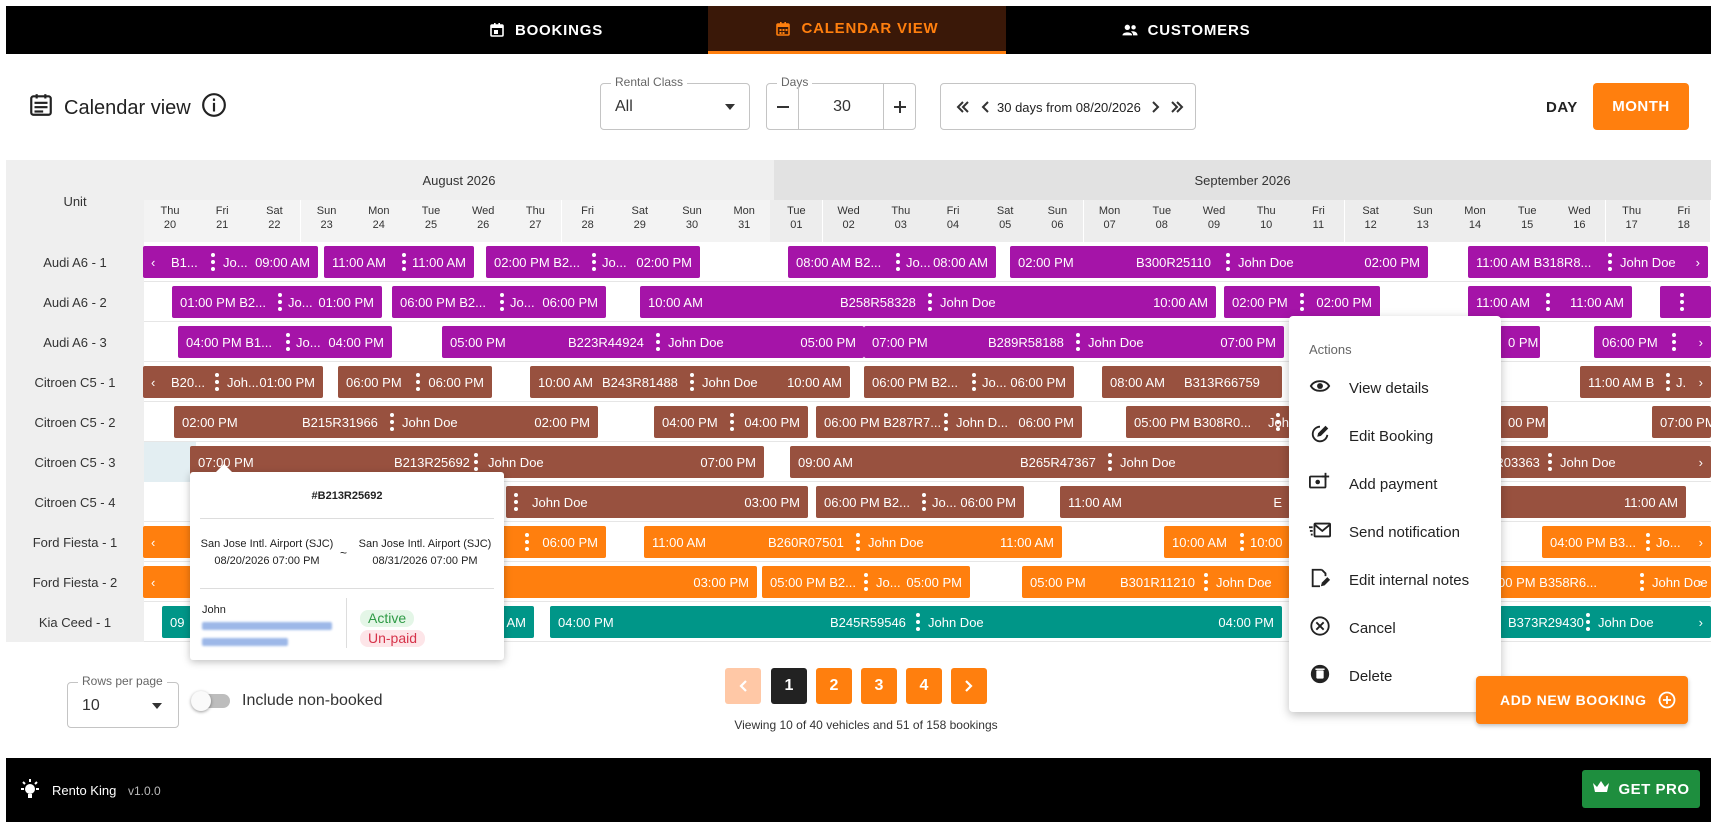 Image resolution: width=1717 pixels, height=828 pixels. What do you see at coordinates (963, 109) in the screenshot?
I see `first-page-icon` at bounding box center [963, 109].